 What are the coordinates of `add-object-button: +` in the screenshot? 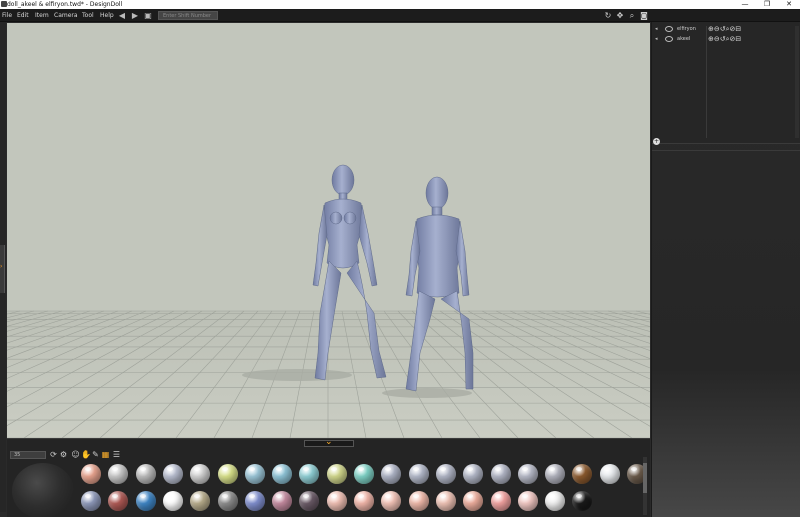 It's located at (656, 141).